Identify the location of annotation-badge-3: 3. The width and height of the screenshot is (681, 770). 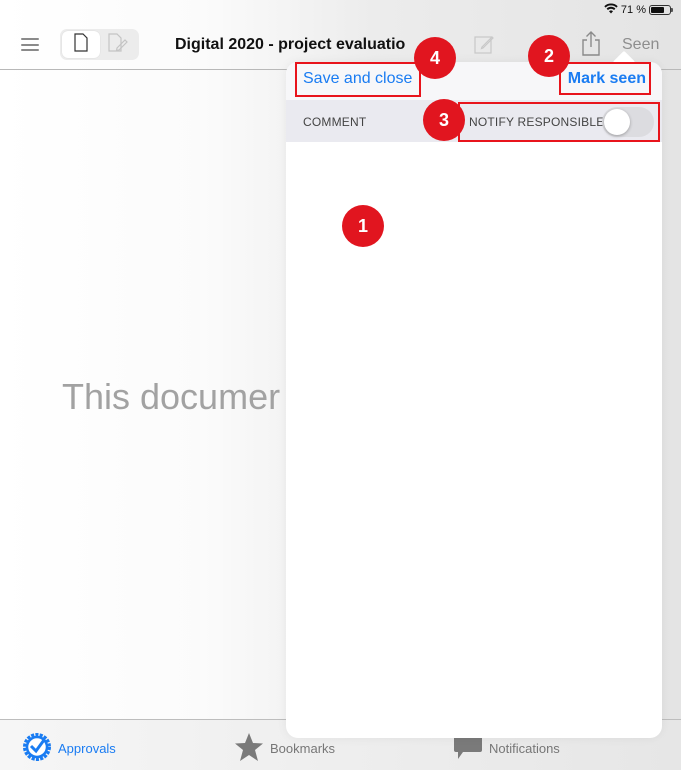
(444, 120).